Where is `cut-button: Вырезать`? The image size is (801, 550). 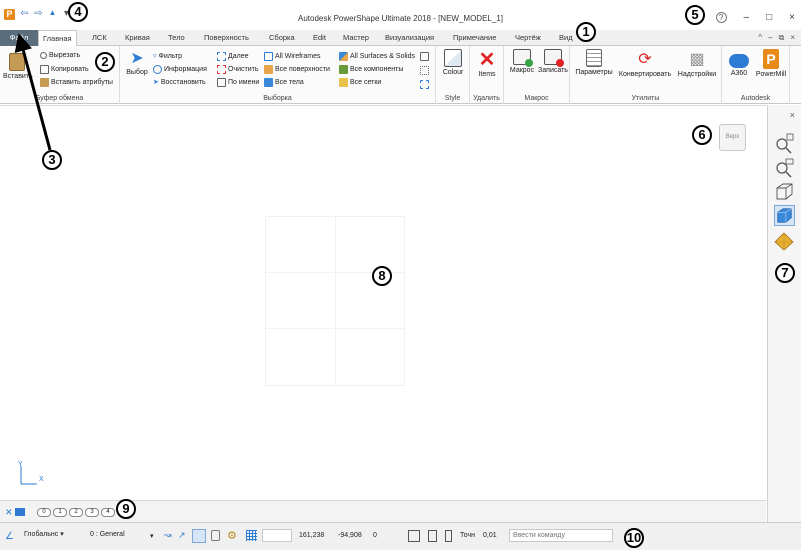
cut-button: Вырезать is located at coordinates (60, 55).